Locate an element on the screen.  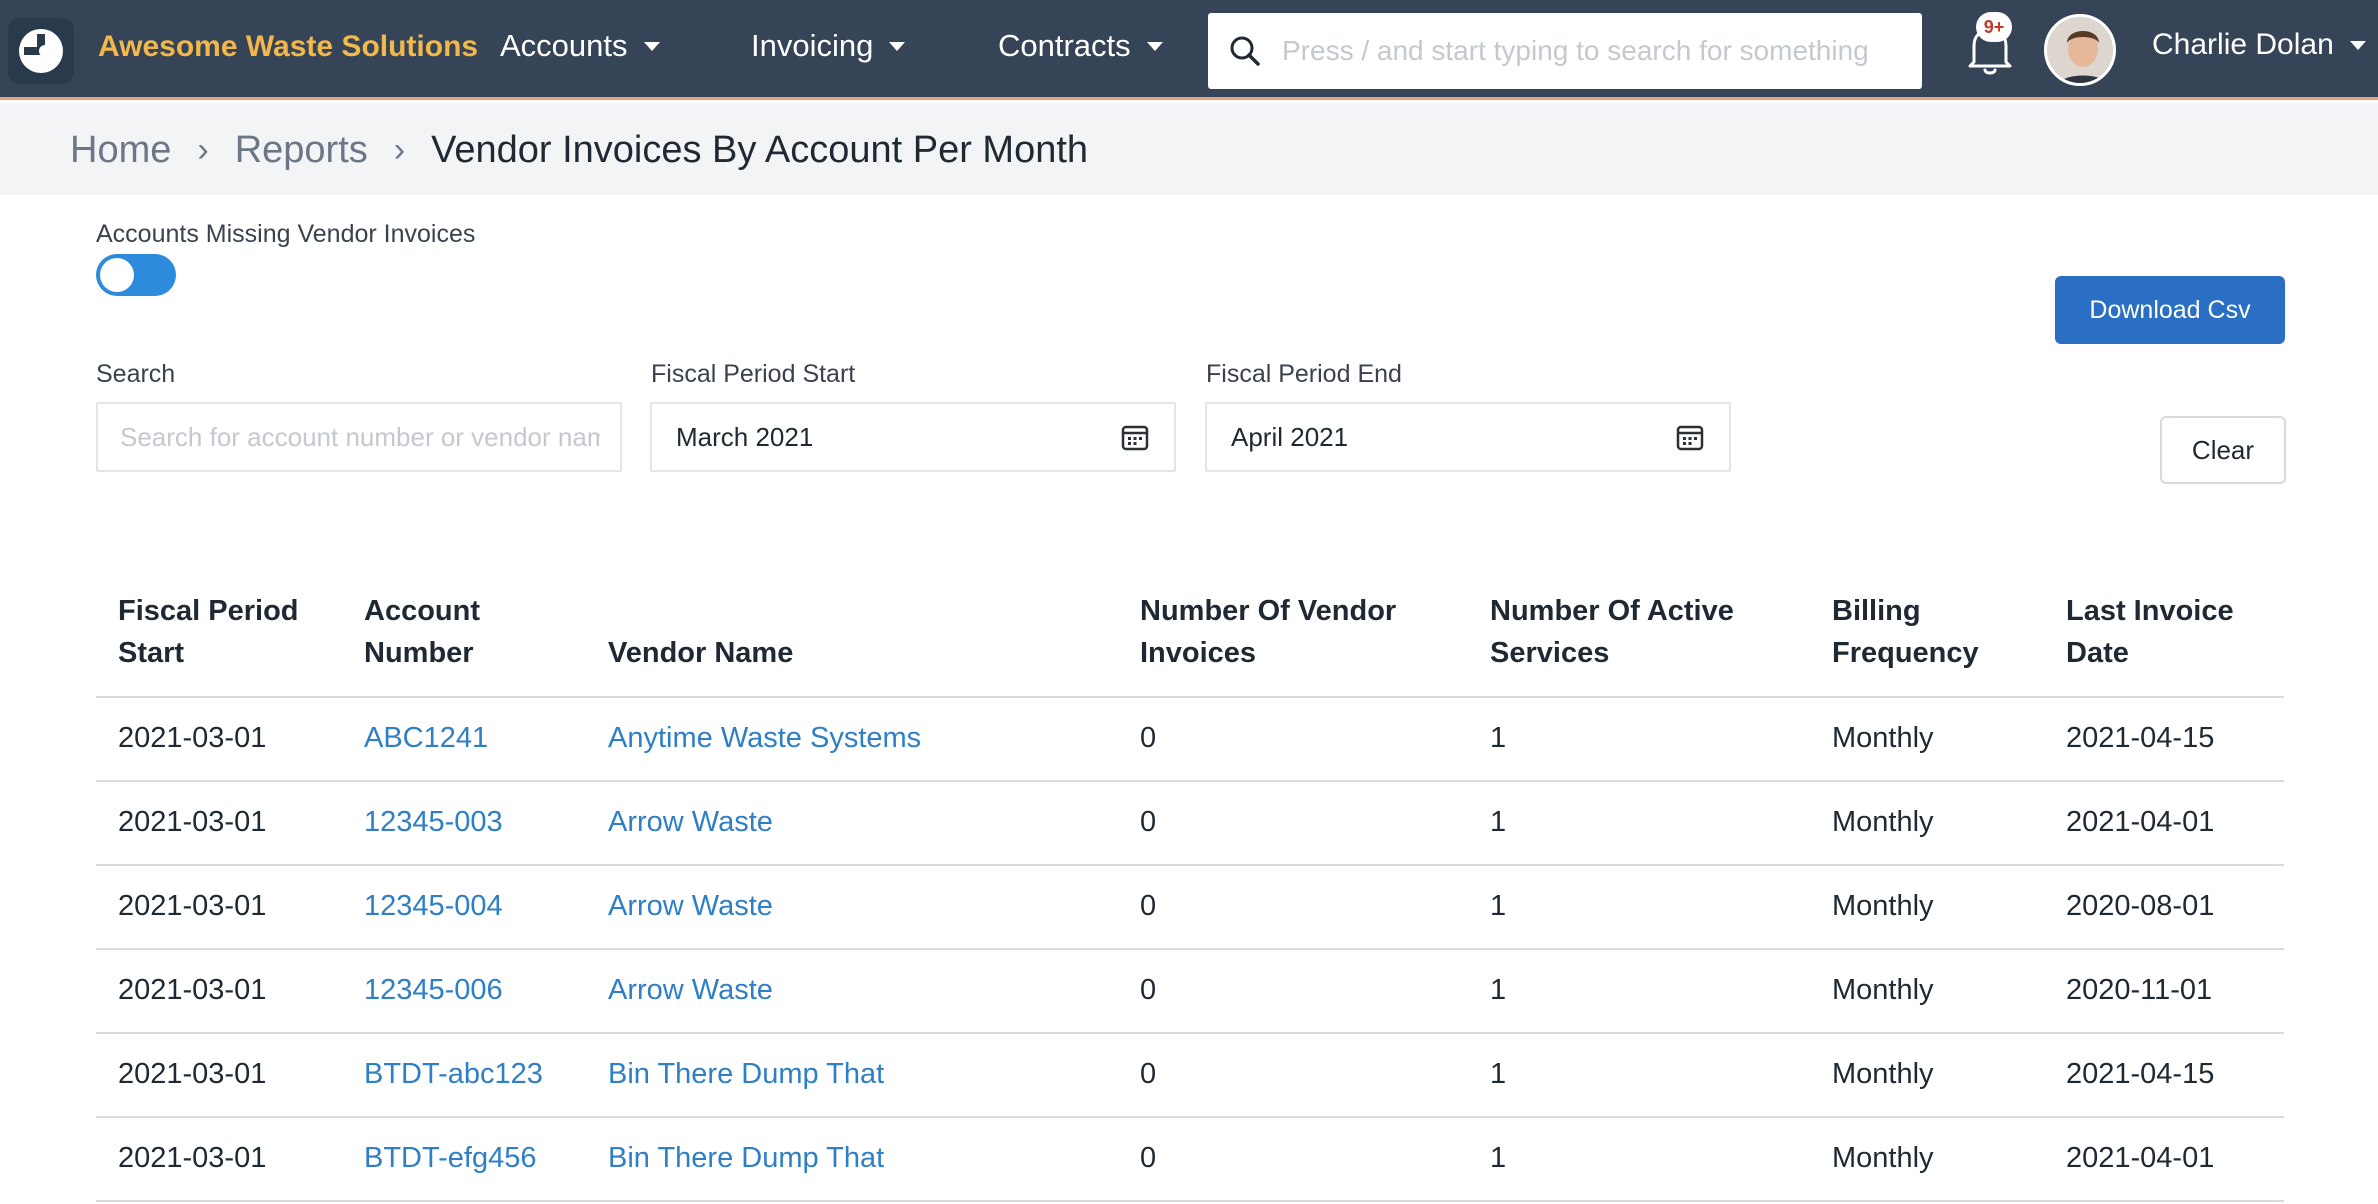
account-link: 12345-006 is located at coordinates (433, 990).